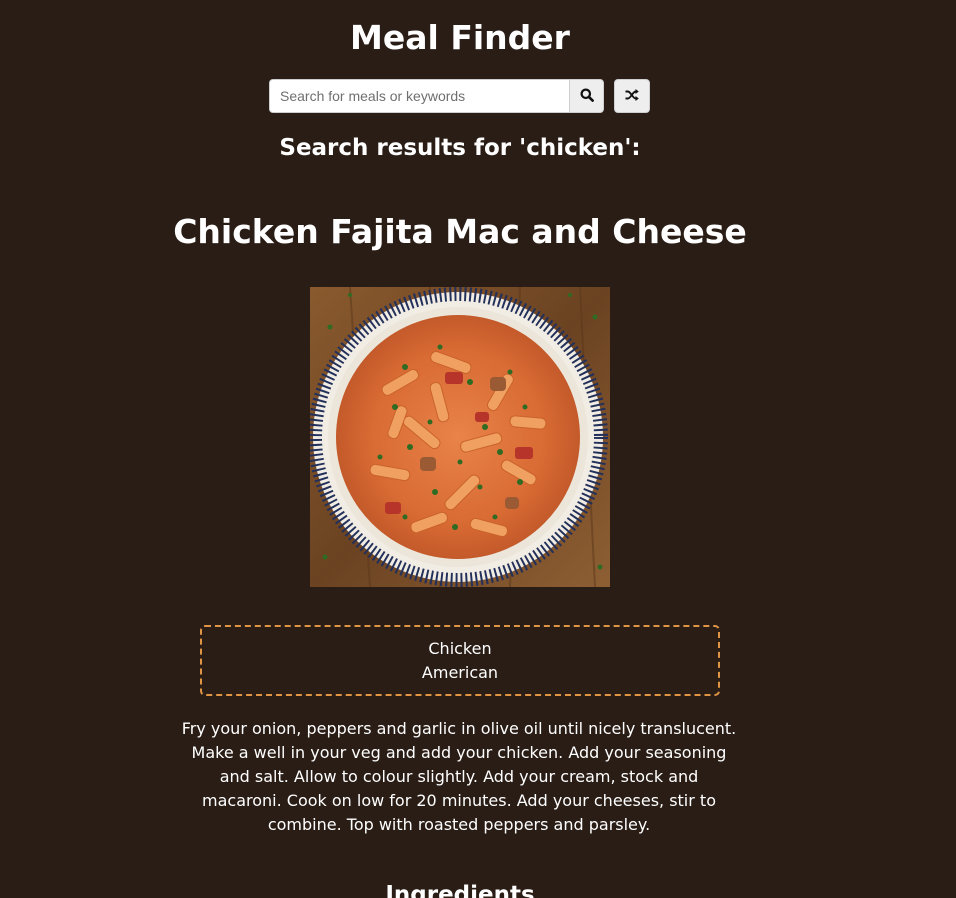 This screenshot has height=898, width=956. I want to click on search-form, so click(459, 96).